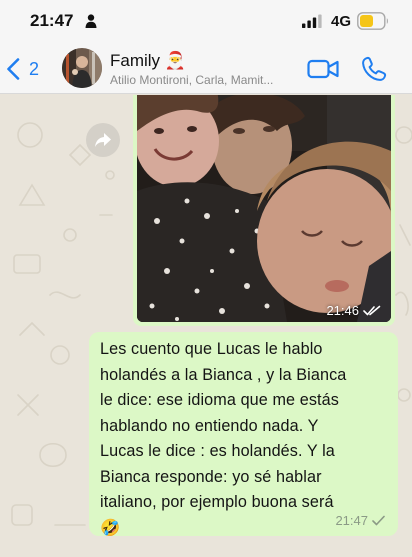  Describe the element at coordinates (372, 21) in the screenshot. I see `battery-icon` at that location.